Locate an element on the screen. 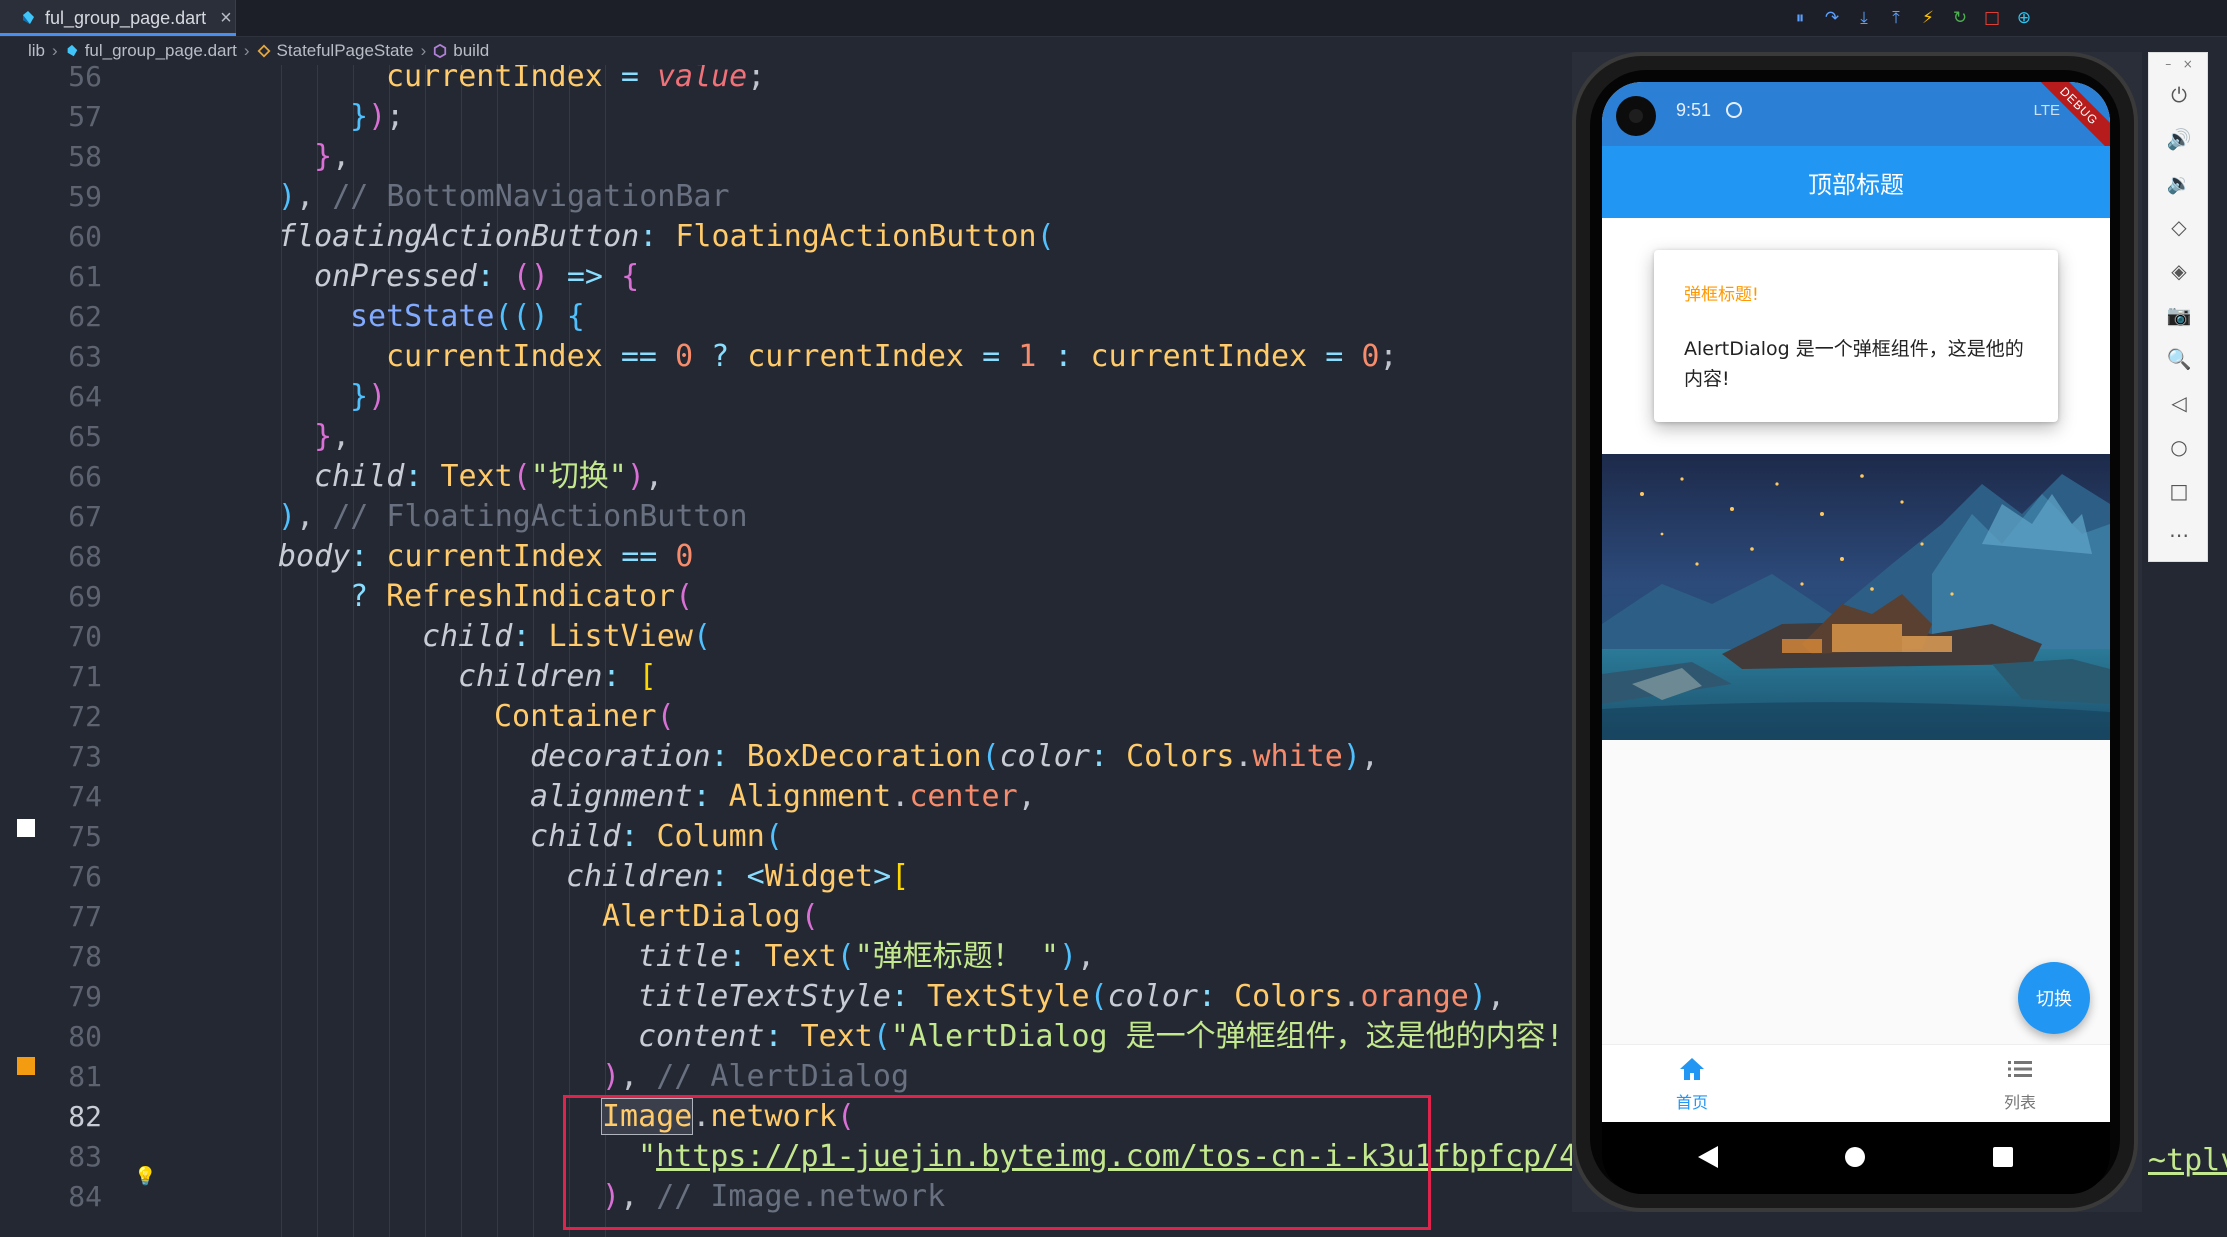 This screenshot has height=1237, width=2227. line-number: 59 is located at coordinates (85, 196).